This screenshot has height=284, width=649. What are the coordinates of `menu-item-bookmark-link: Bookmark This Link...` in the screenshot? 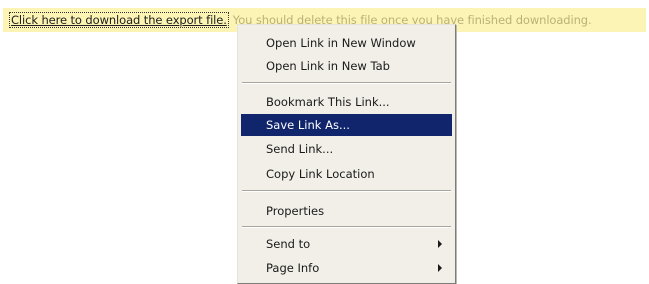 It's located at (346, 102).